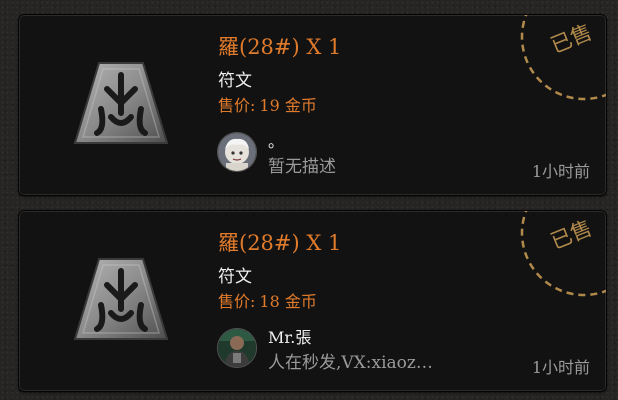  Describe the element at coordinates (288, 301) in the screenshot. I see `price-value: 18 金币` at that location.